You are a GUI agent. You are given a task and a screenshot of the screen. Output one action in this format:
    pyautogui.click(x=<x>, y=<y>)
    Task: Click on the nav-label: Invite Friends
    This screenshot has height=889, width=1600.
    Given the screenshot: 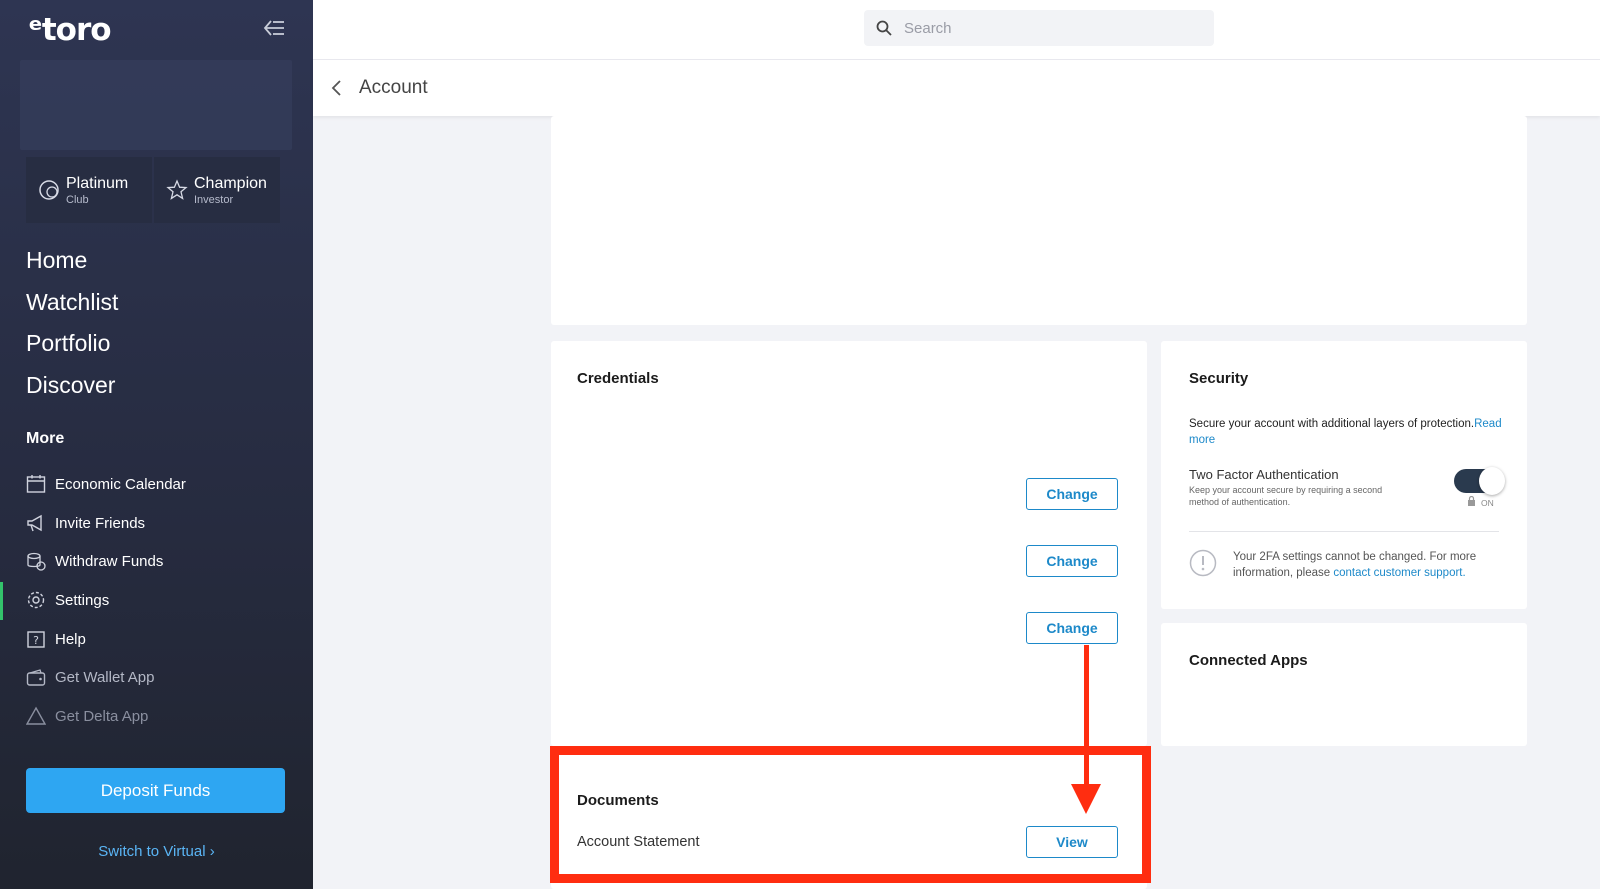 What is the action you would take?
    pyautogui.click(x=100, y=523)
    